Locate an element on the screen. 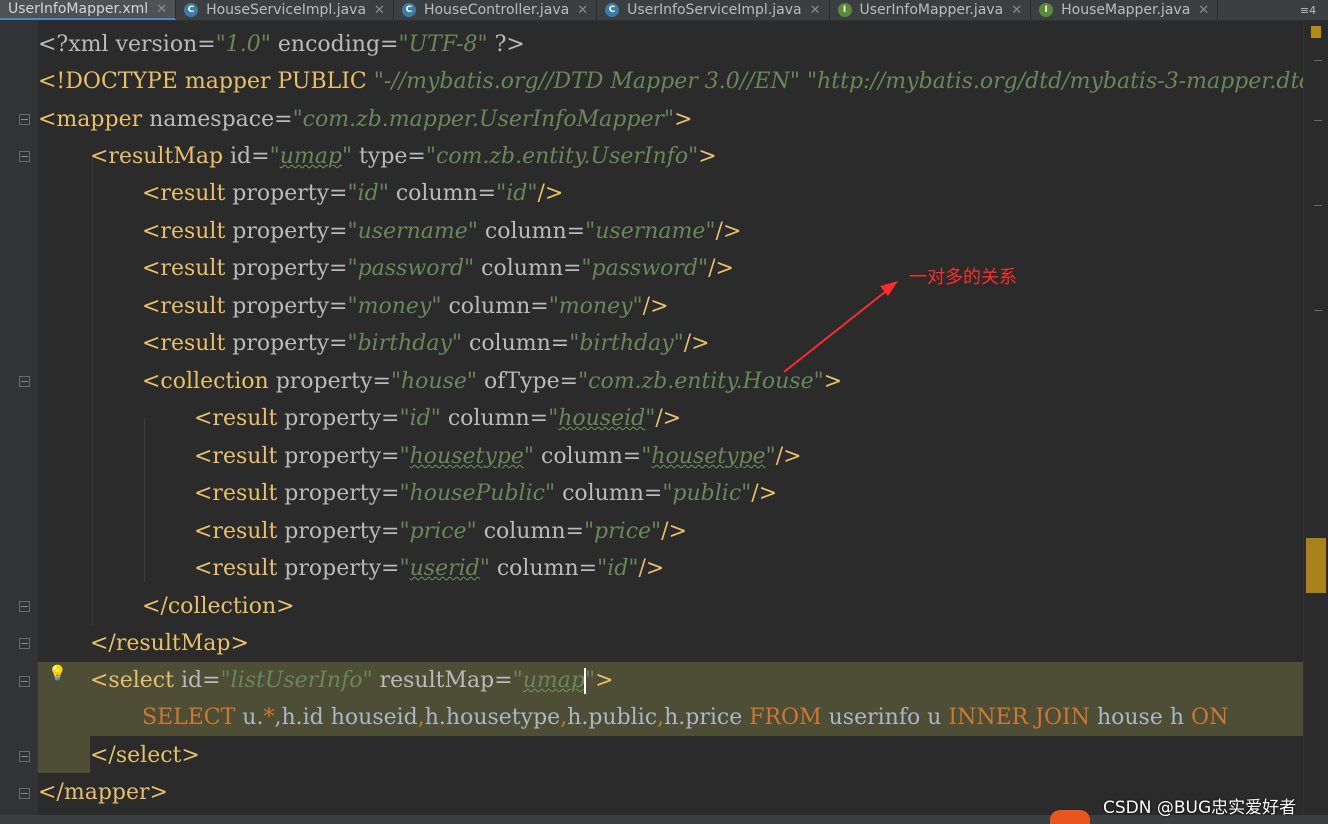  code-line-20: </select> is located at coordinates (145, 755).